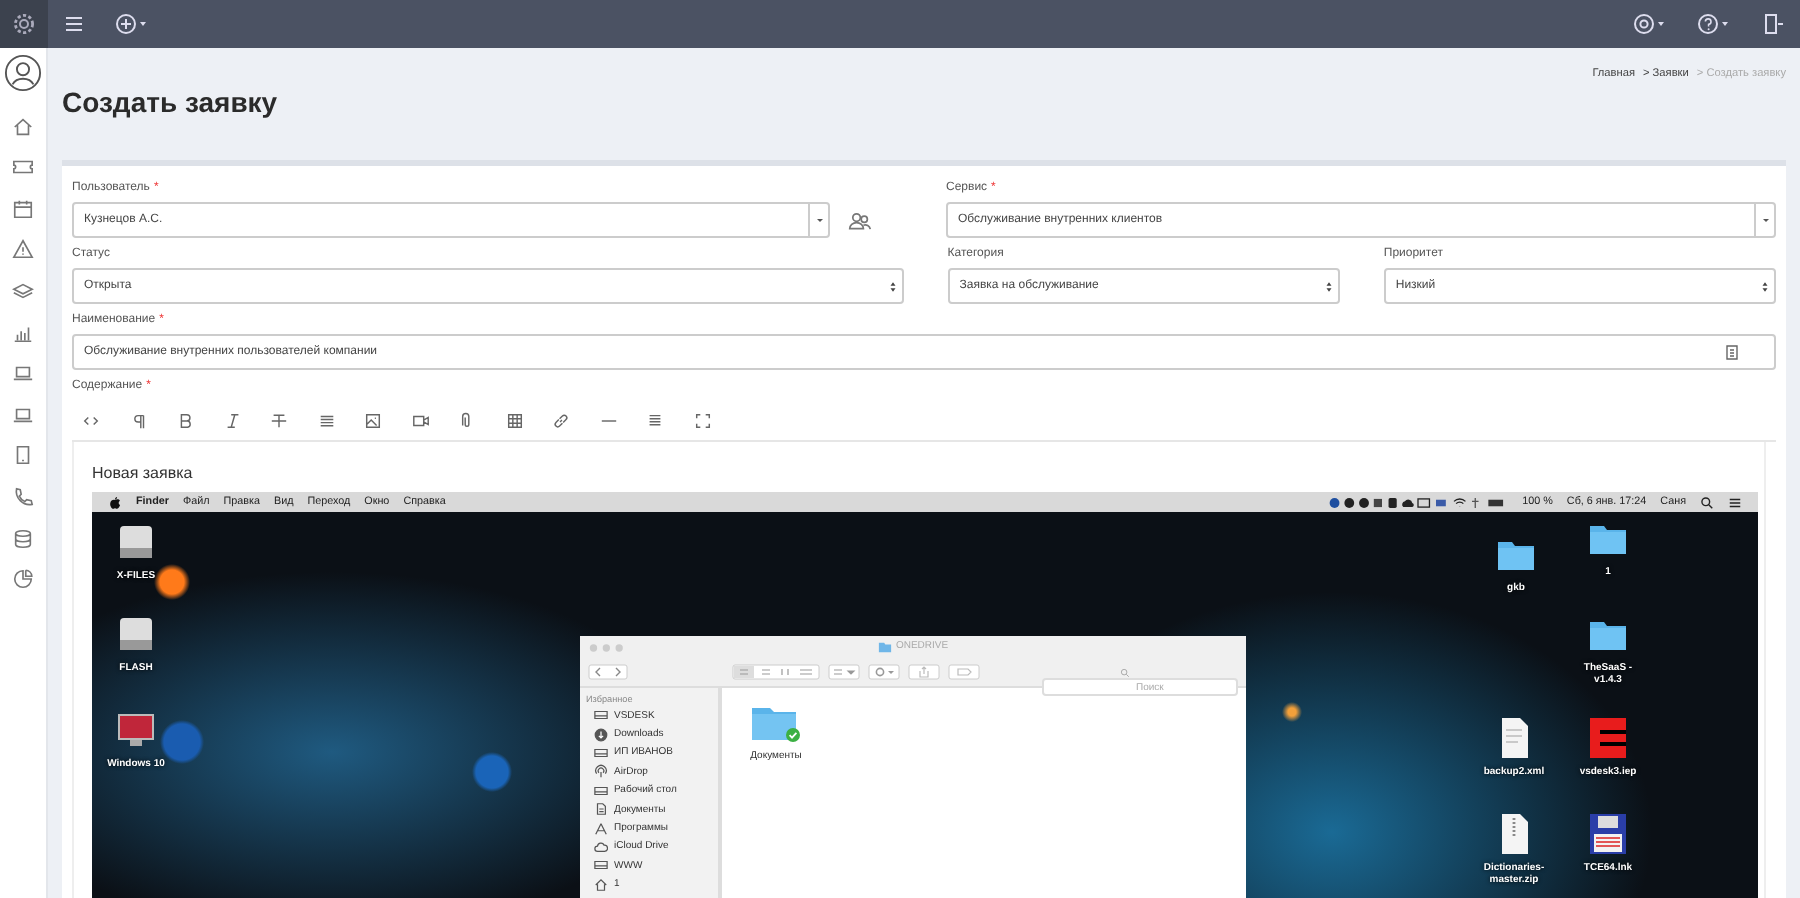 This screenshot has width=1800, height=898. What do you see at coordinates (561, 420) in the screenshot?
I see `link-icon` at bounding box center [561, 420].